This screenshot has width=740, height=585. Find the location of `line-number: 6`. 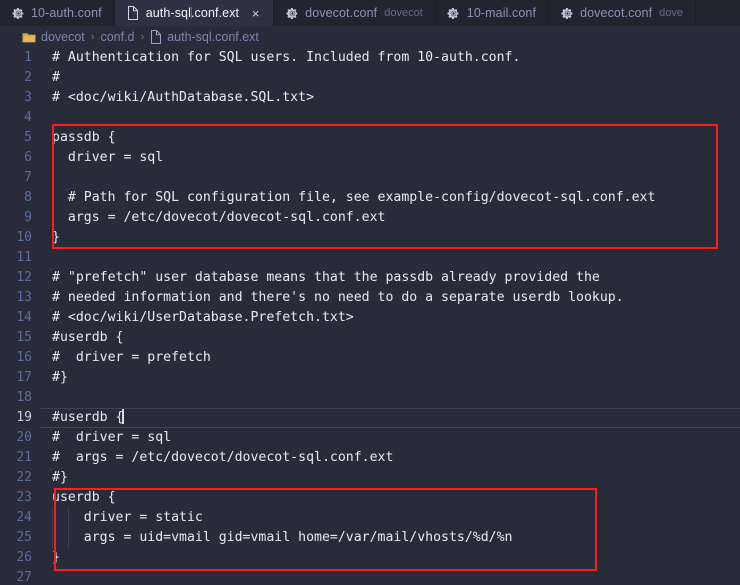

line-number: 6 is located at coordinates (28, 157).